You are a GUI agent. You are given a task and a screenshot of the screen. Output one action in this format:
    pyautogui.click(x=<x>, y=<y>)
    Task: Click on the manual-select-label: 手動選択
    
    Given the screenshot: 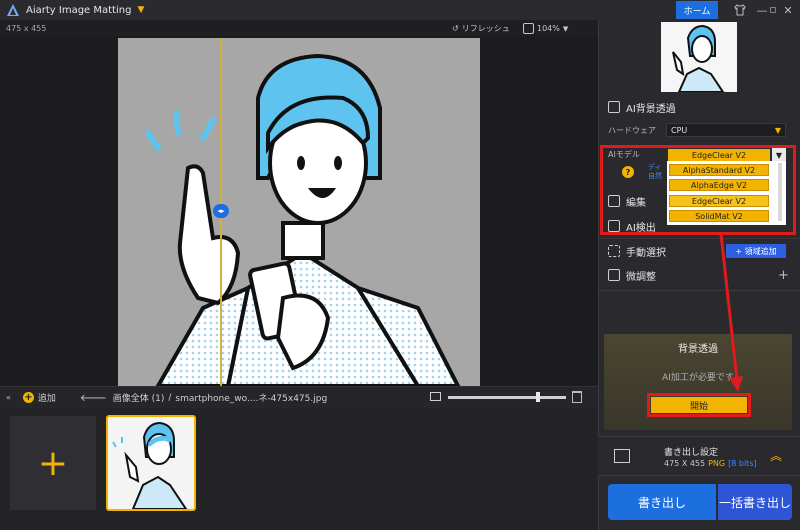 What is the action you would take?
    pyautogui.click(x=646, y=253)
    